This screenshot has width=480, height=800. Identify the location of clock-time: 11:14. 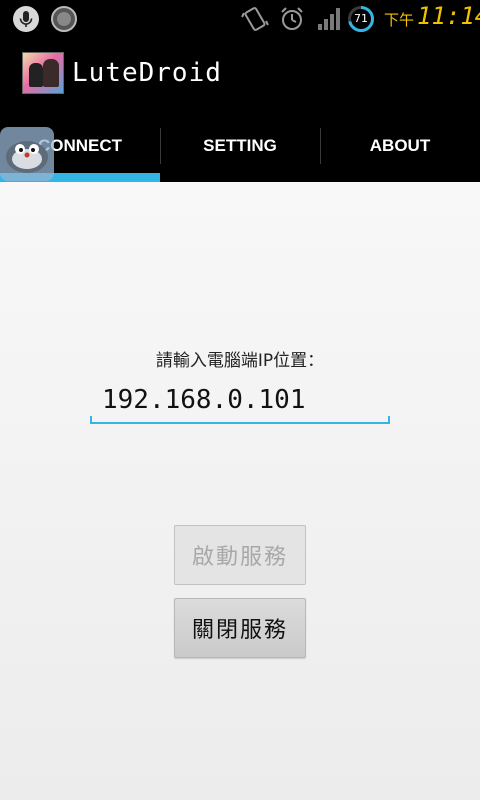
(448, 16).